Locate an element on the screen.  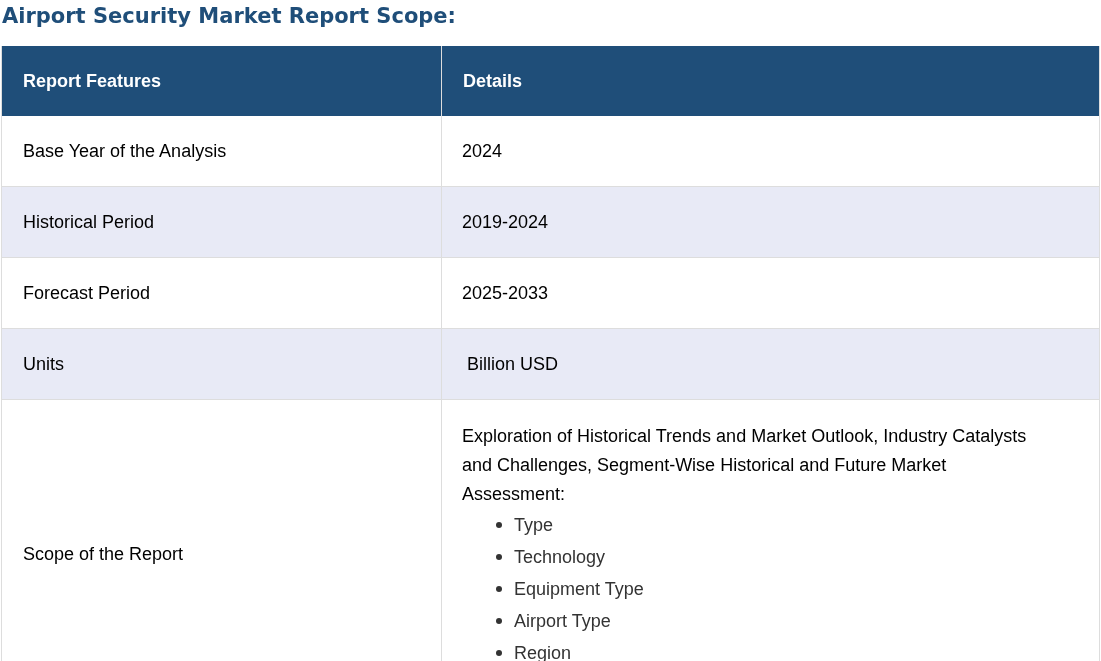
table-cell-text: 2024 is located at coordinates (483, 151).